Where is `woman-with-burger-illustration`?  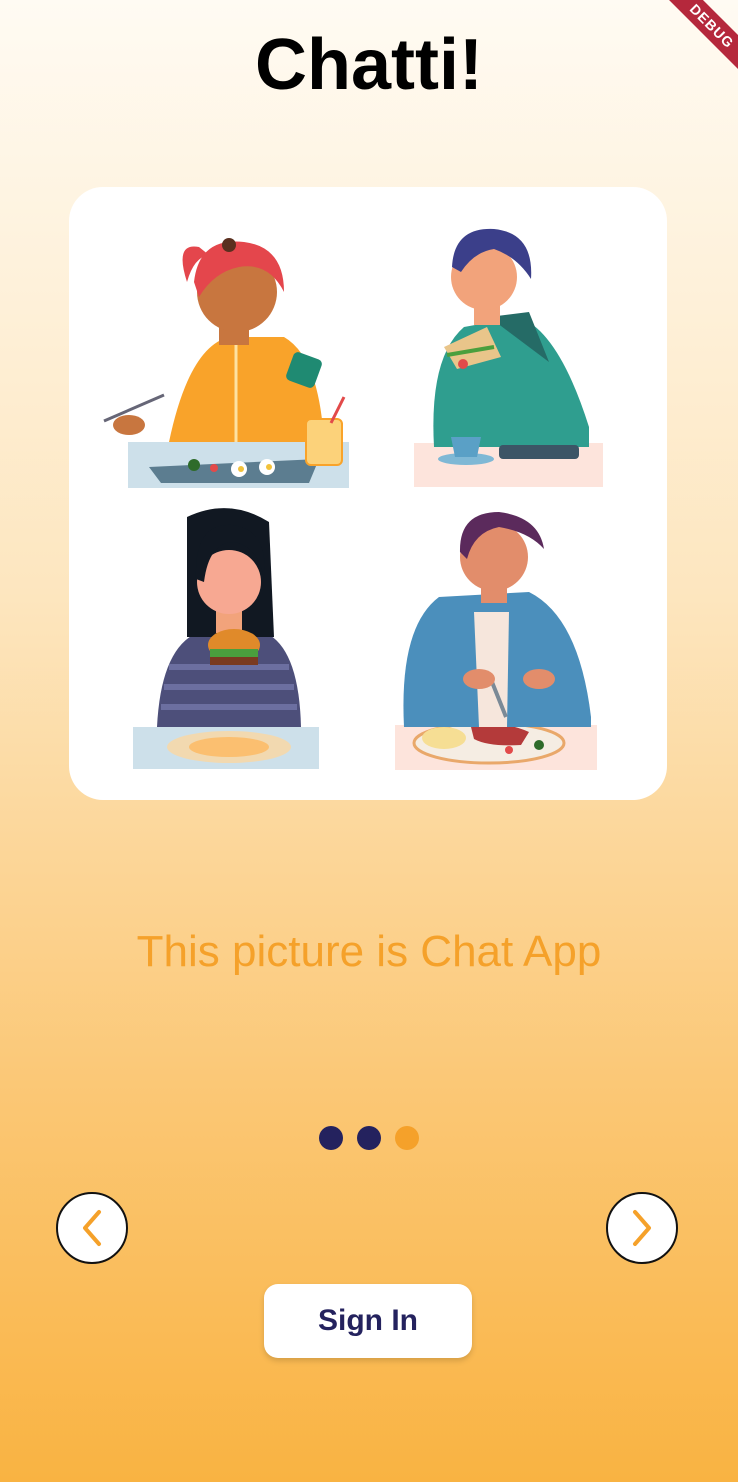
woman-with-burger-illustration is located at coordinates (226, 638).